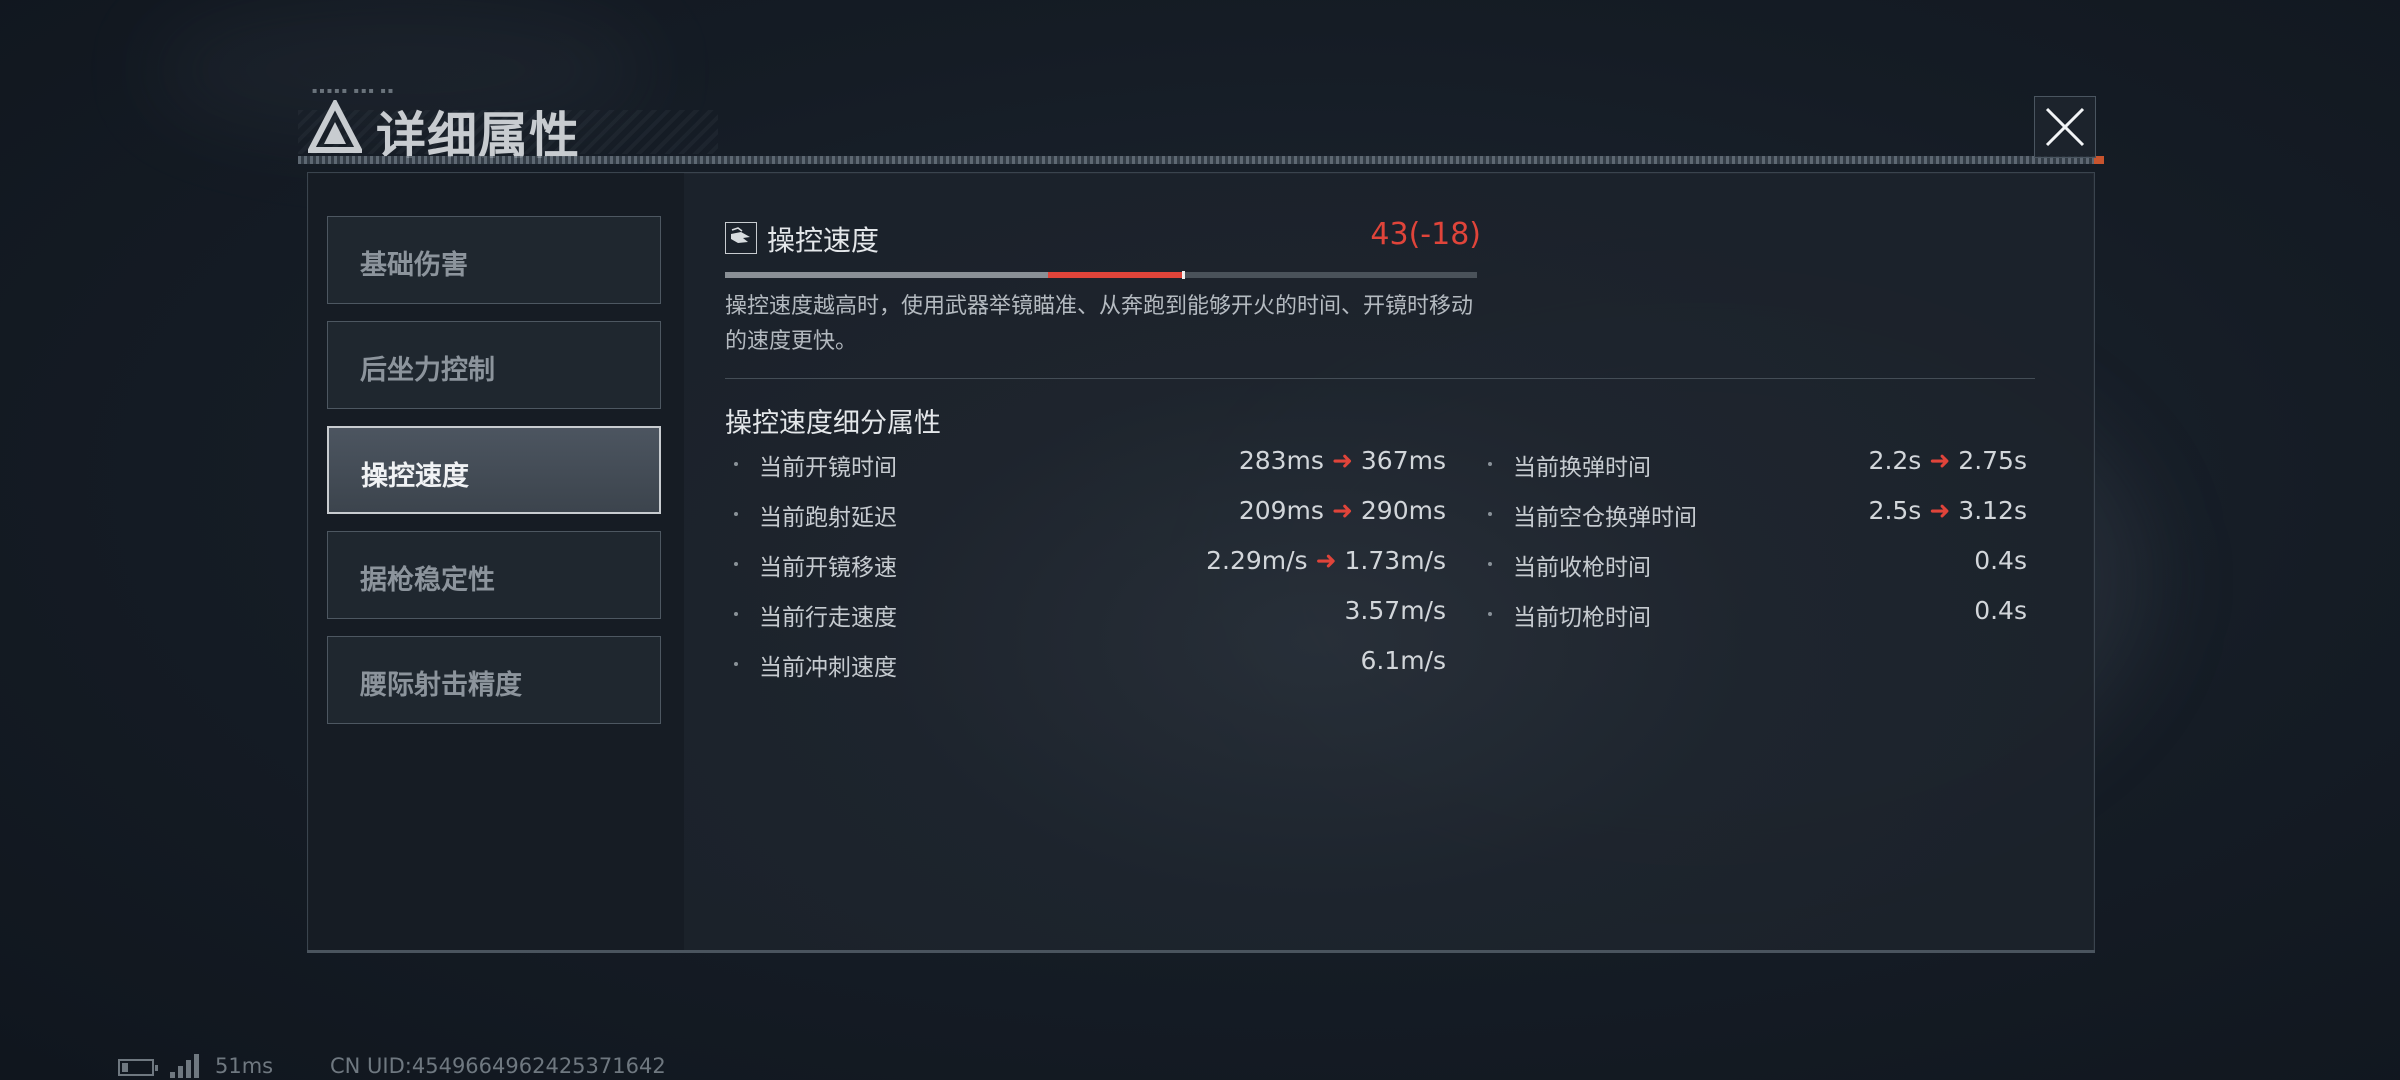 This screenshot has width=2400, height=1080. Describe the element at coordinates (1403, 460) in the screenshot. I see `stat-row-to: 367ms` at that location.